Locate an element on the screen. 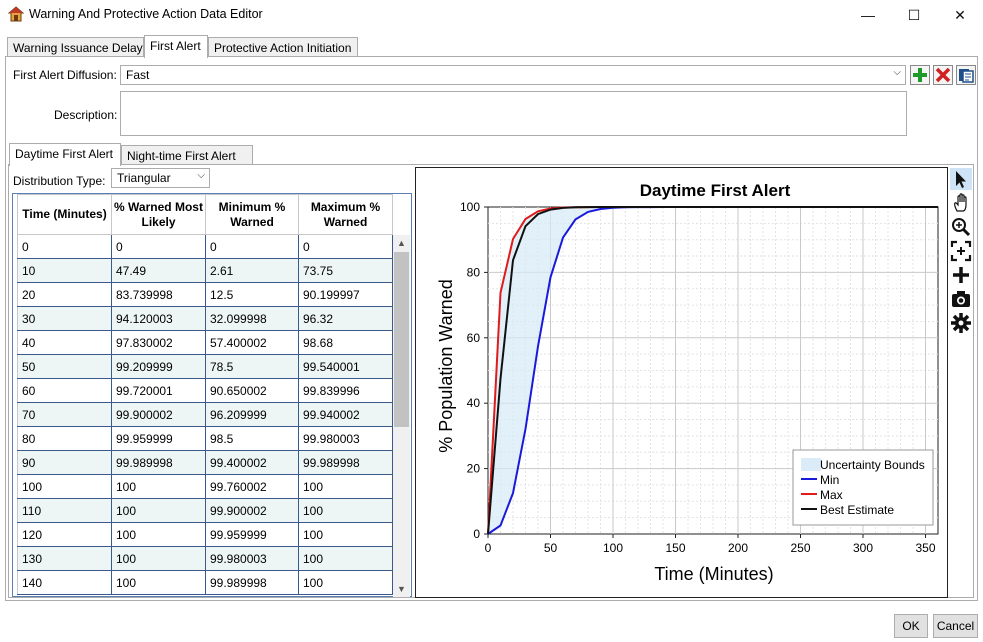  table-cell: 120 is located at coordinates (64, 534).